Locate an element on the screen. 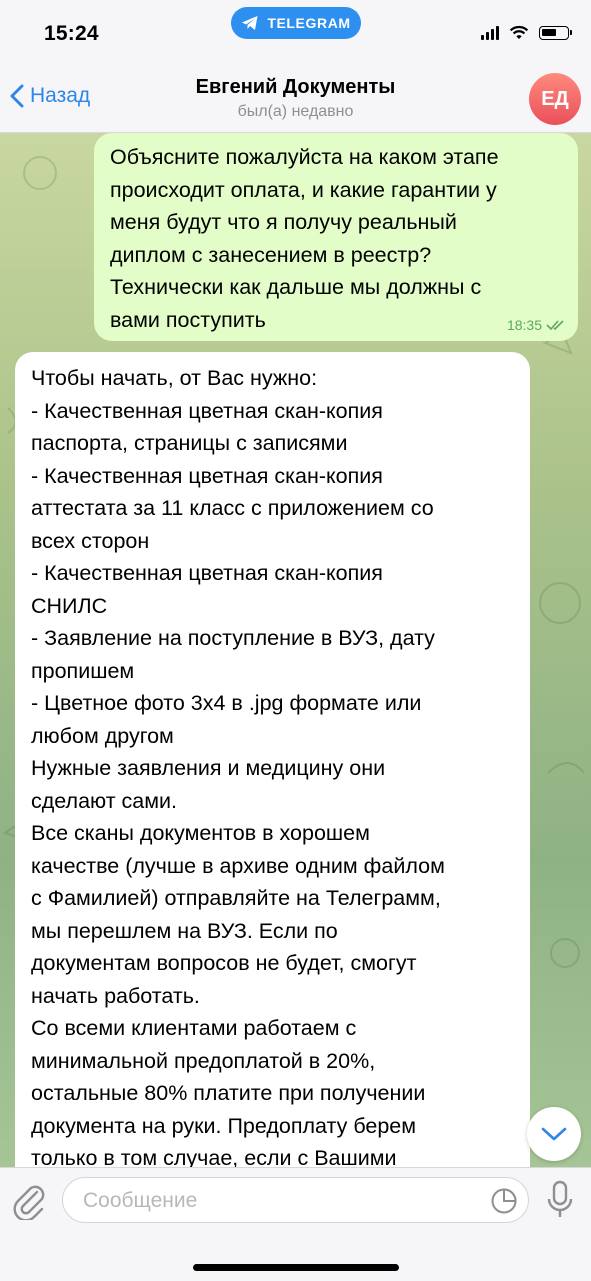 The width and height of the screenshot is (591, 1281). chat-title-area: Евгений Документы был(а) недавно is located at coordinates (295, 98).